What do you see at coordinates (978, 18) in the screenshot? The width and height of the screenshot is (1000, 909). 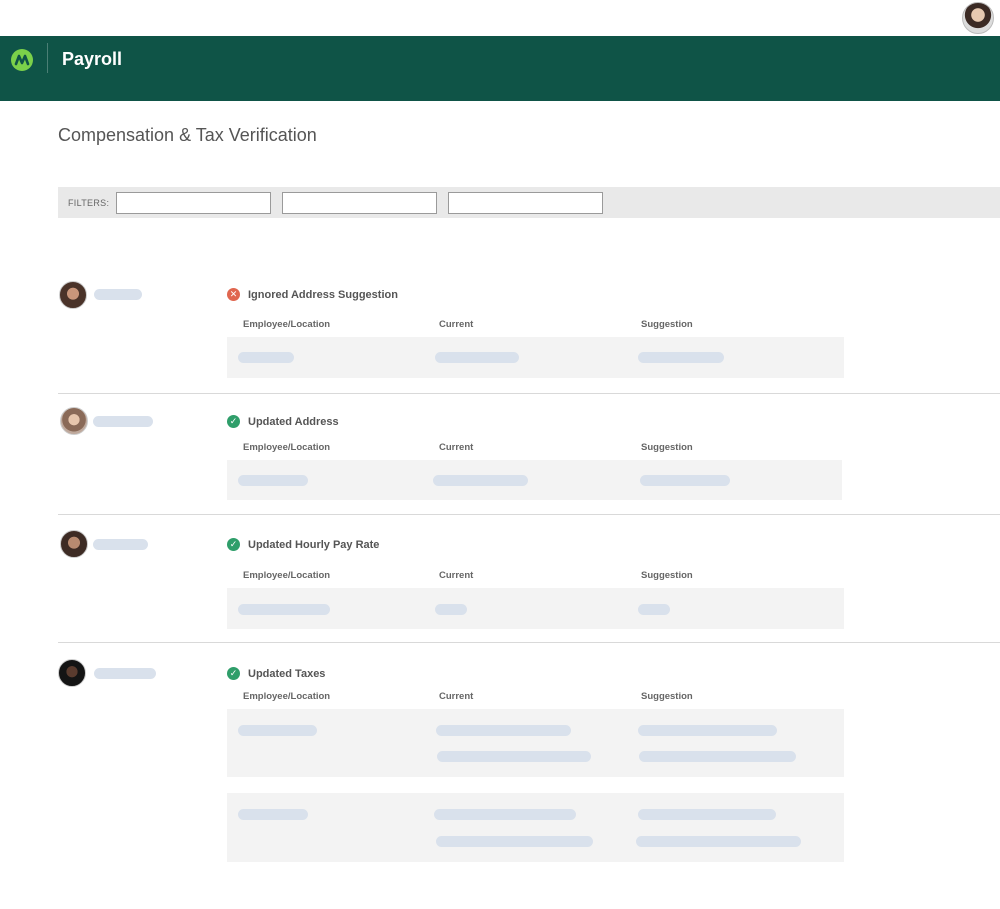 I see `user-avatar` at bounding box center [978, 18].